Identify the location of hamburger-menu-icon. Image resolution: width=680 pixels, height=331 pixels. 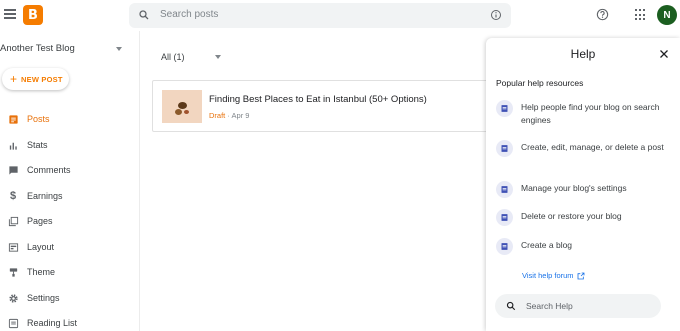
(10, 14).